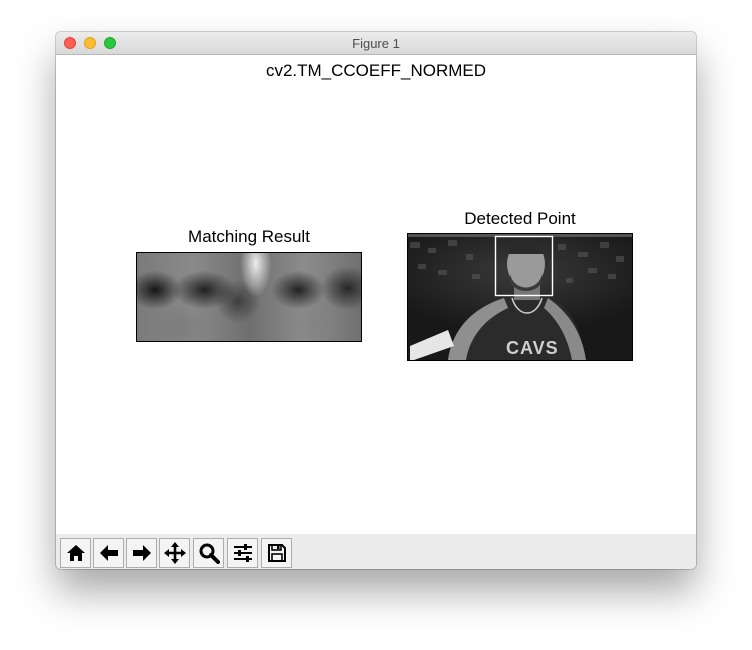  What do you see at coordinates (249, 236) in the screenshot?
I see `matching-result-title: Matching Result` at bounding box center [249, 236].